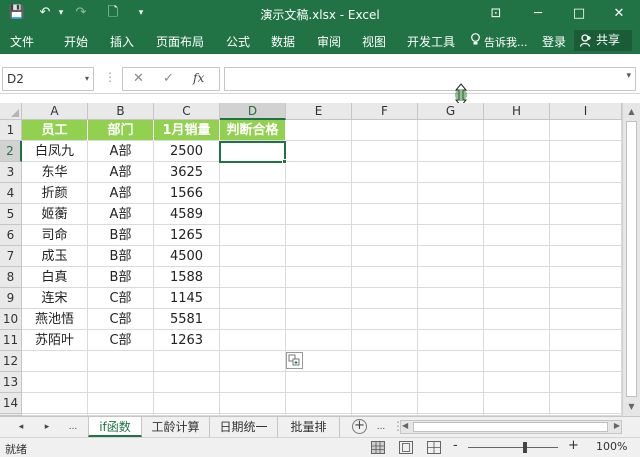  Describe the element at coordinates (253, 111) in the screenshot. I see `column-header-d: D` at that location.